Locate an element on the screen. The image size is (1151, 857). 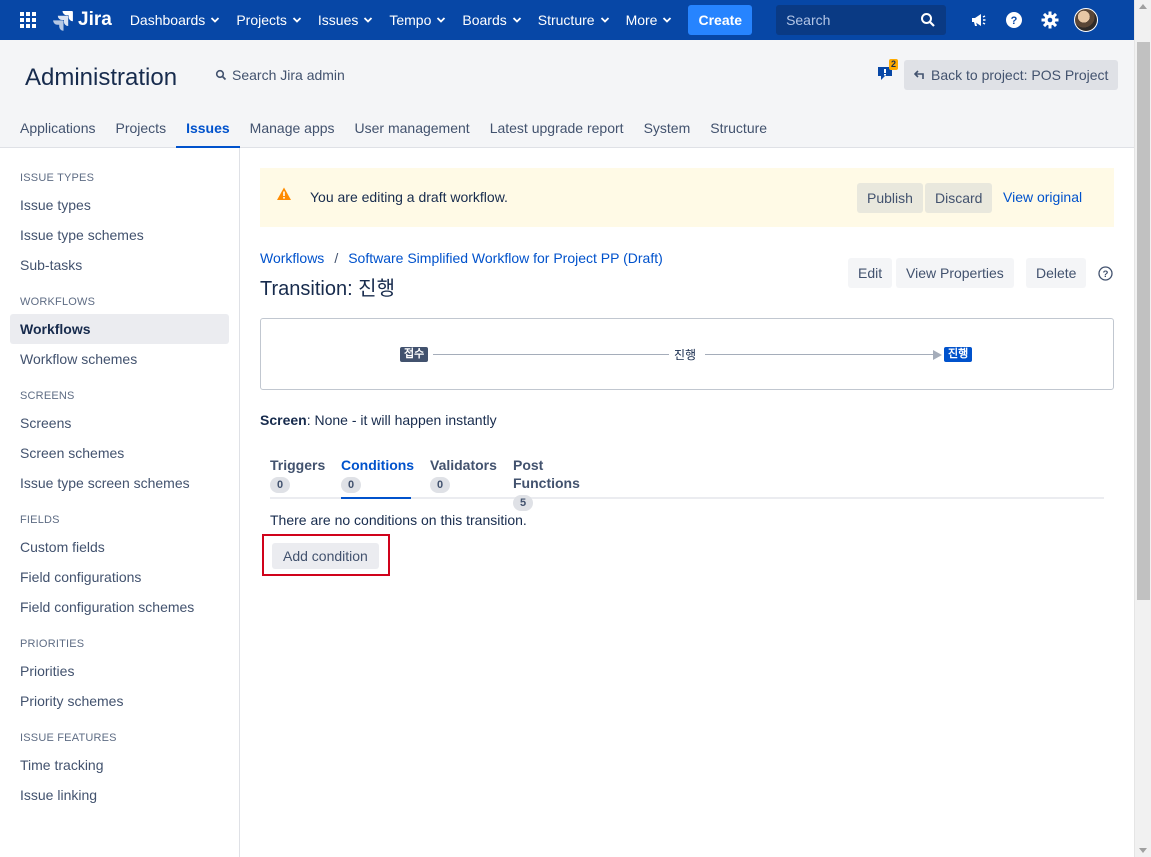
sidebar-heading-workflows: WORKFLOWS is located at coordinates (58, 302).